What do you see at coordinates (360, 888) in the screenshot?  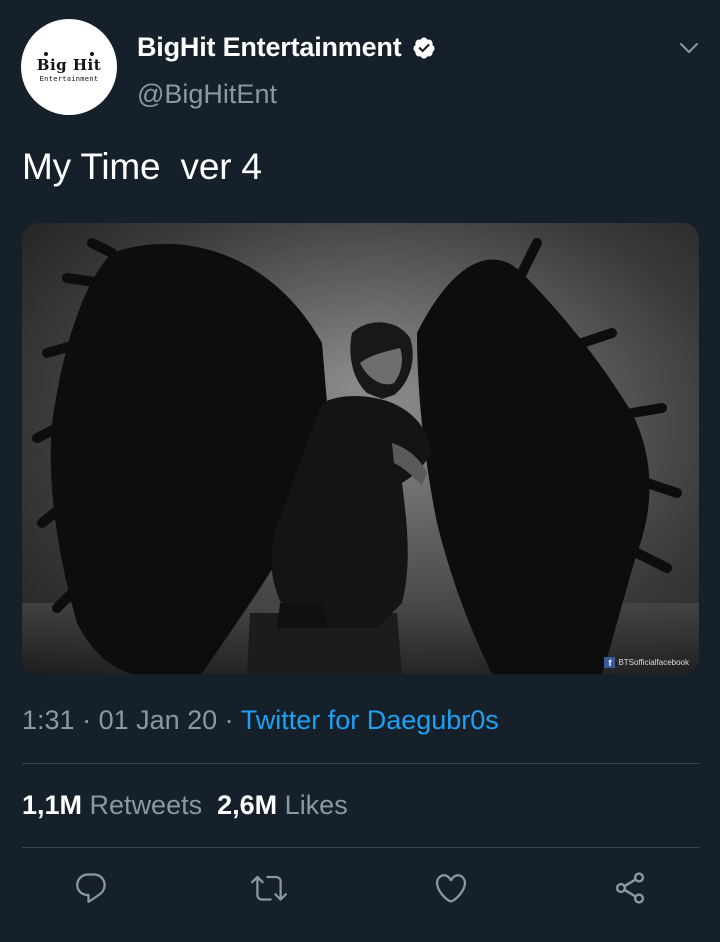 I see `tweet-actions` at bounding box center [360, 888].